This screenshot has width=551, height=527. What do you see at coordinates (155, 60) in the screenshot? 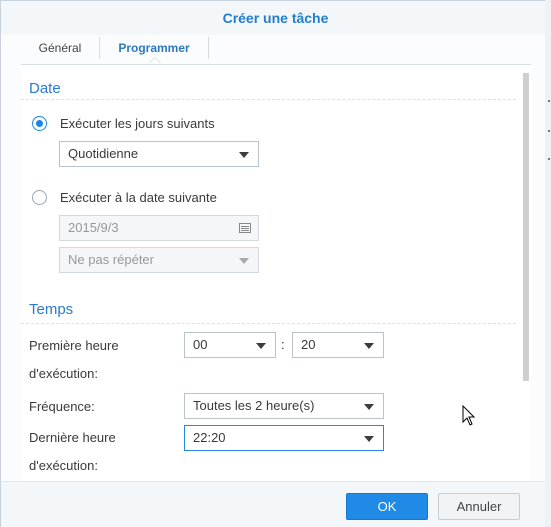
I see `active-tab-indicator` at bounding box center [155, 60].